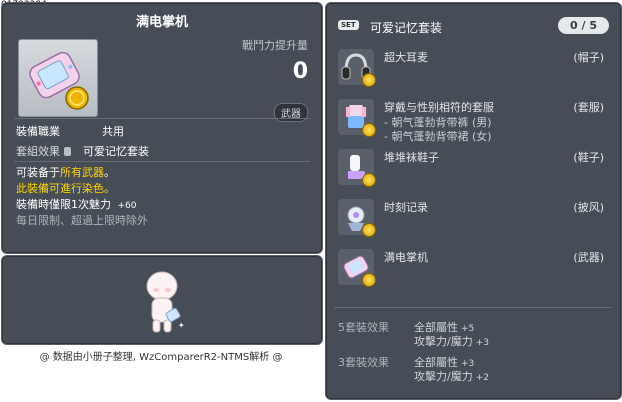 This screenshot has height=402, width=622. Describe the element at coordinates (348, 25) in the screenshot. I see `set-badge: SET` at that location.